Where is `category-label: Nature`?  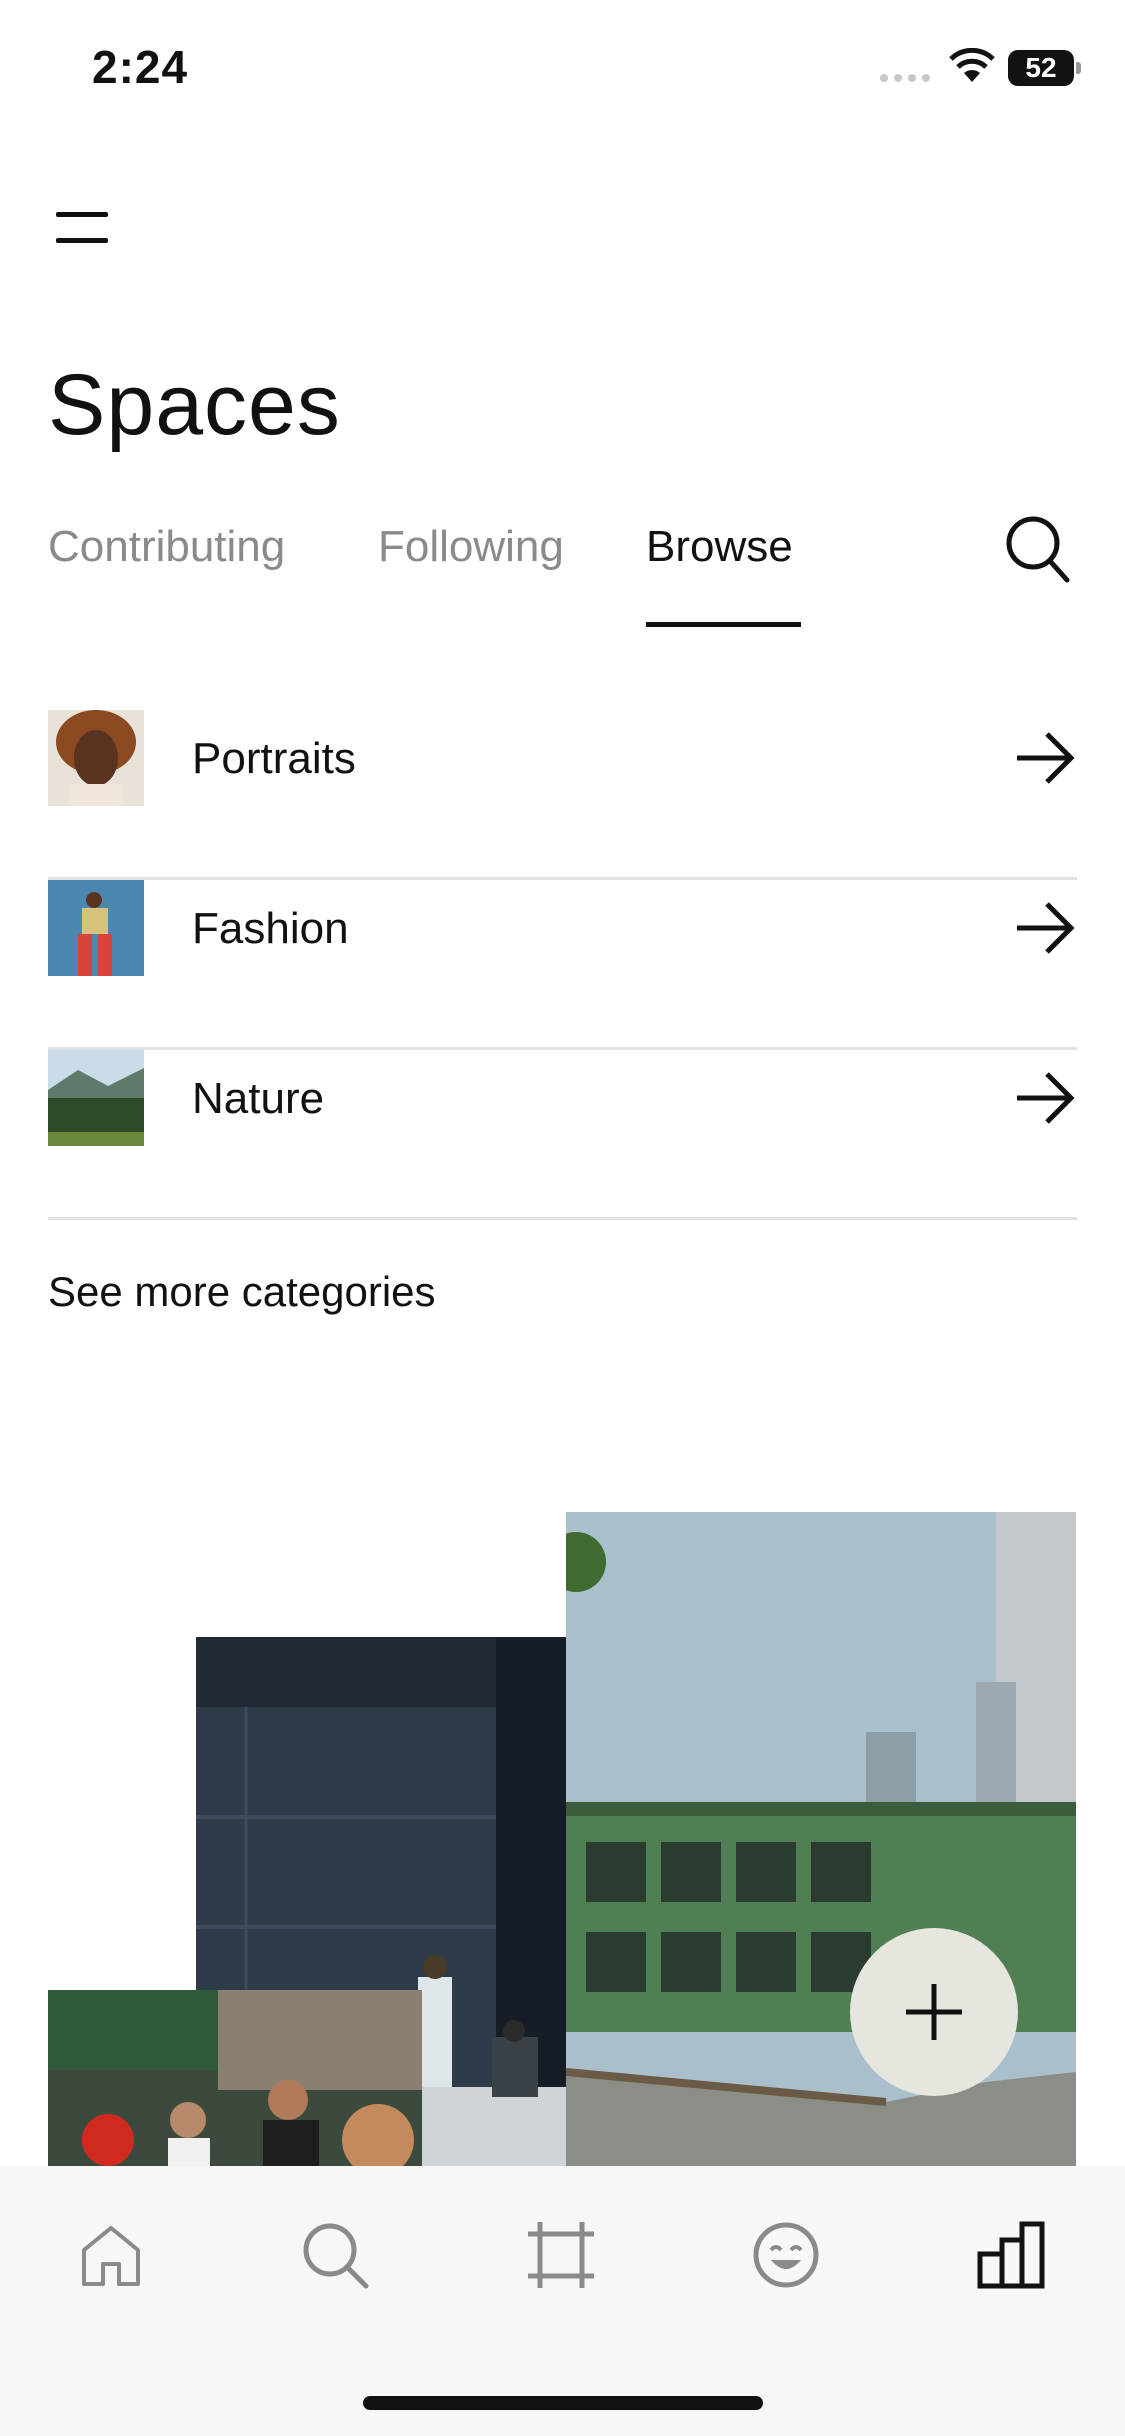
category-label: Nature is located at coordinates (258, 1098).